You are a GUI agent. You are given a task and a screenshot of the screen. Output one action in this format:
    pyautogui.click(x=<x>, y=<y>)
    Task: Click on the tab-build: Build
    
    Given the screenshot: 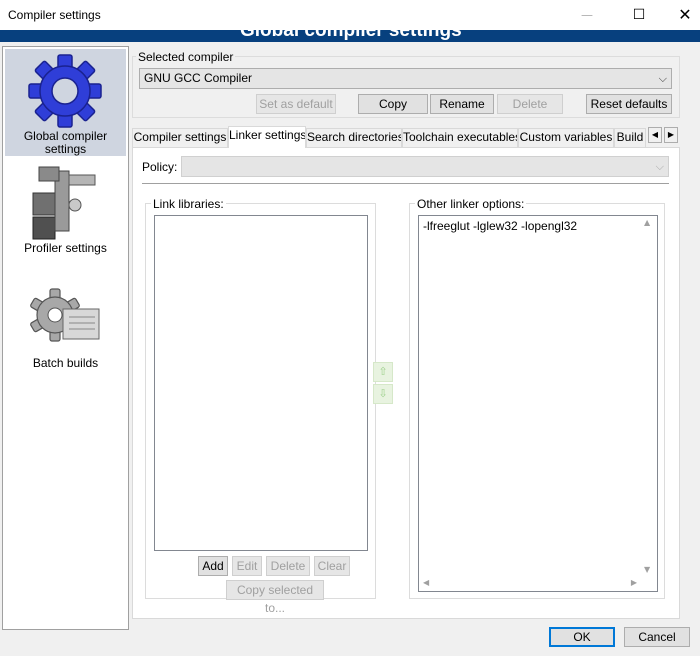 What is the action you would take?
    pyautogui.click(x=630, y=137)
    